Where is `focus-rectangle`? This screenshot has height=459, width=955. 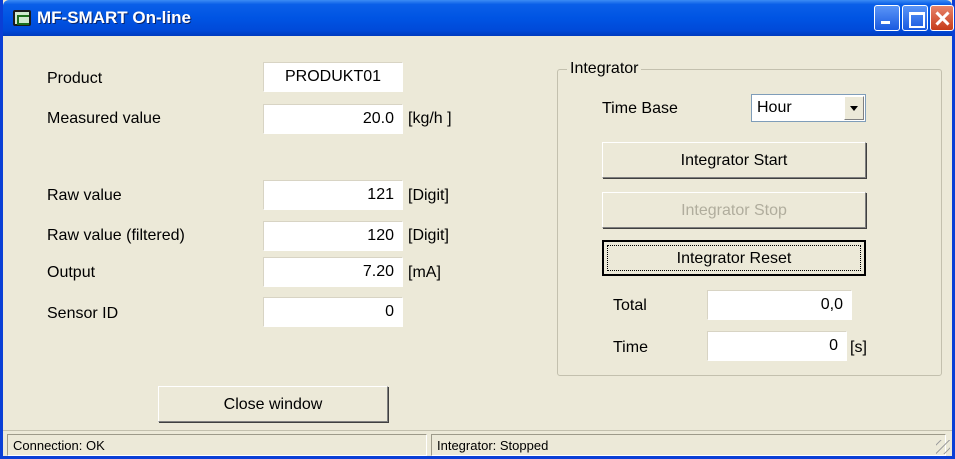 focus-rectangle is located at coordinates (734, 258).